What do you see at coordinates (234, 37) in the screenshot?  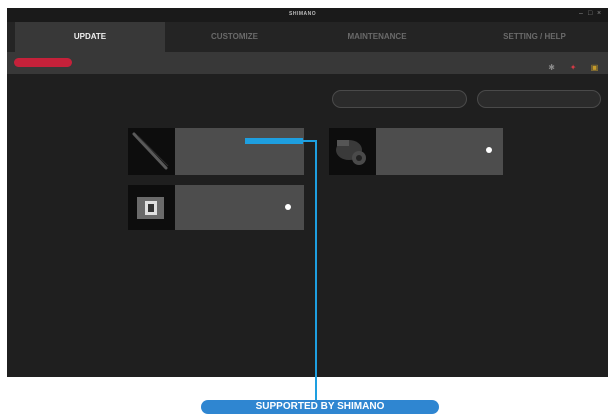 I see `tab-customize: CUSTOMIZE` at bounding box center [234, 37].